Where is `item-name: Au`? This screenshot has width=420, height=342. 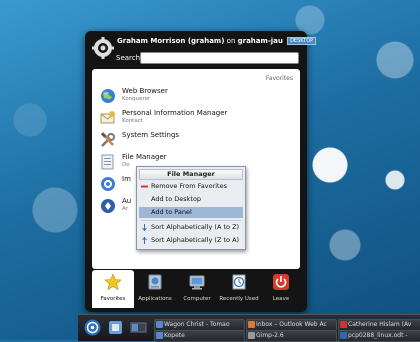
item-name: Au is located at coordinates (127, 201).